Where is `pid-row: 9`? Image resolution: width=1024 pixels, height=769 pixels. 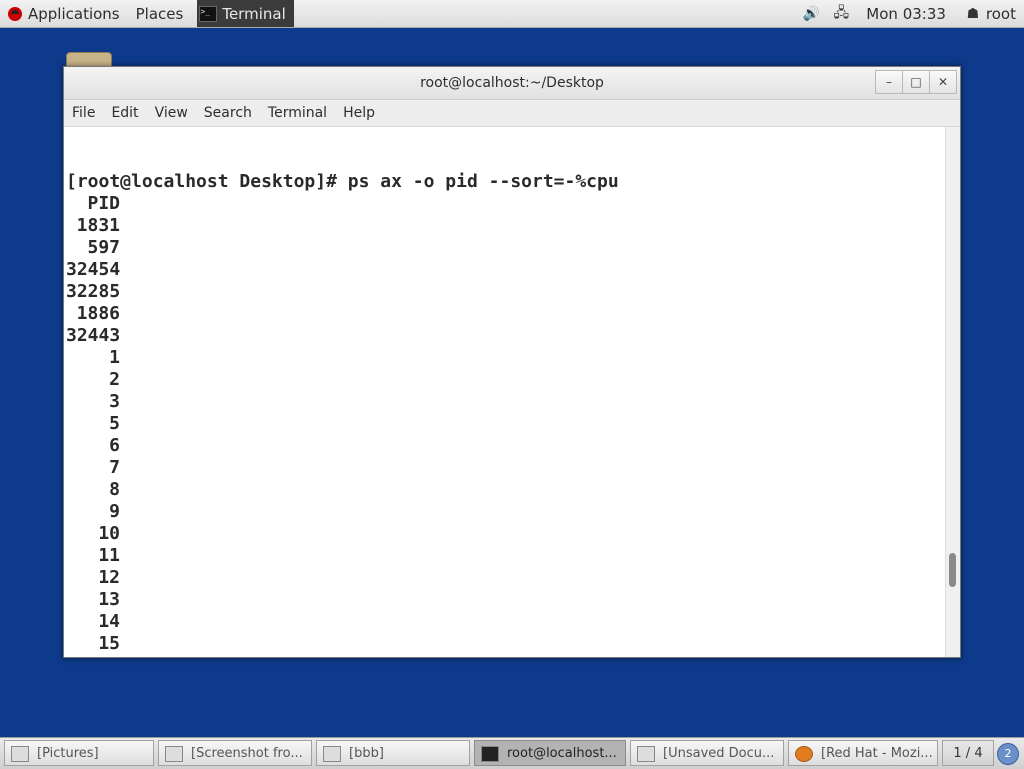
pid-row: 9 is located at coordinates (114, 511).